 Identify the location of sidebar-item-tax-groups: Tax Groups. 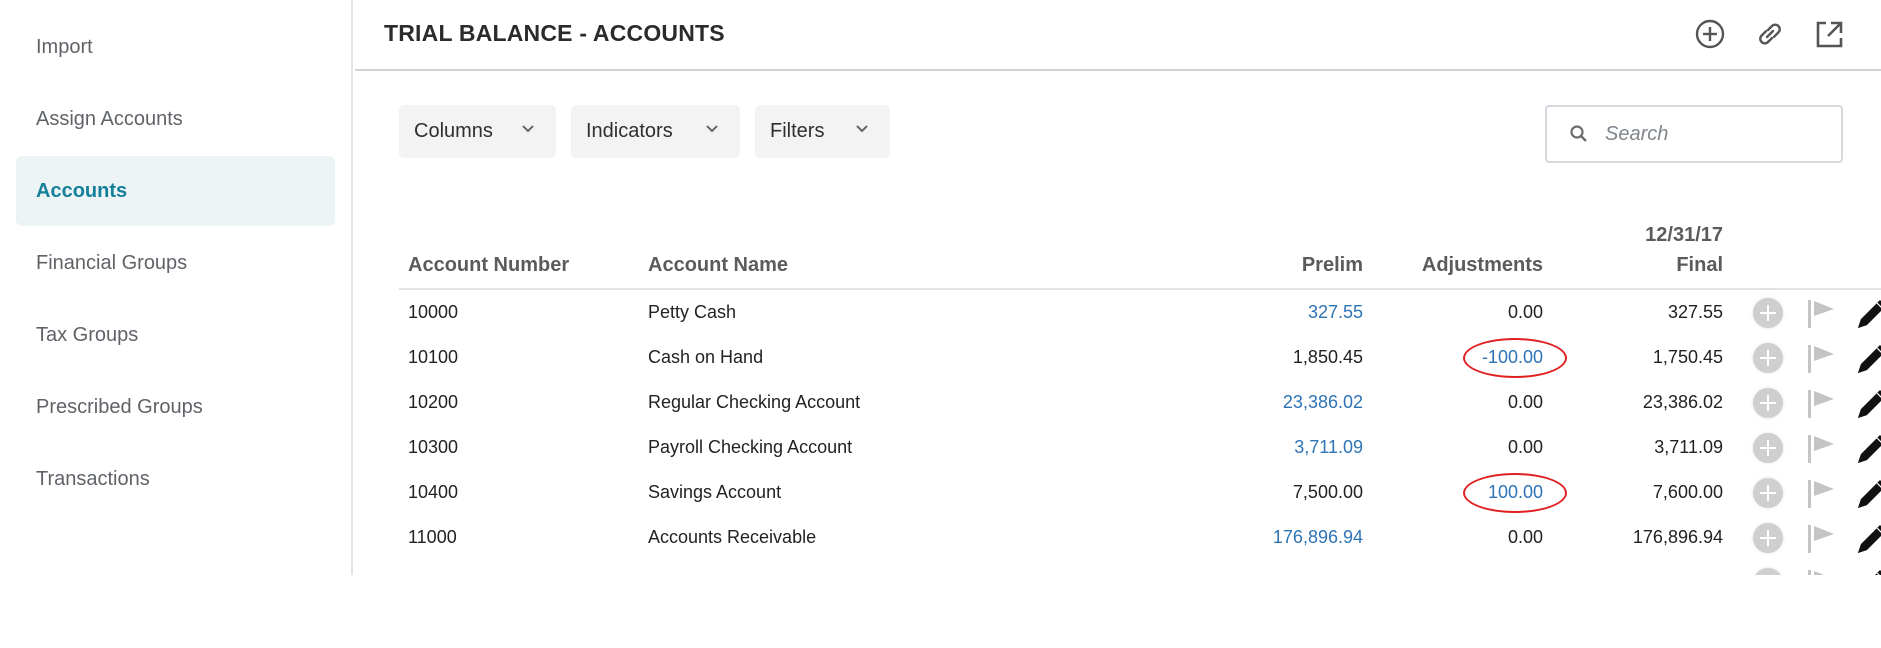
(175, 335).